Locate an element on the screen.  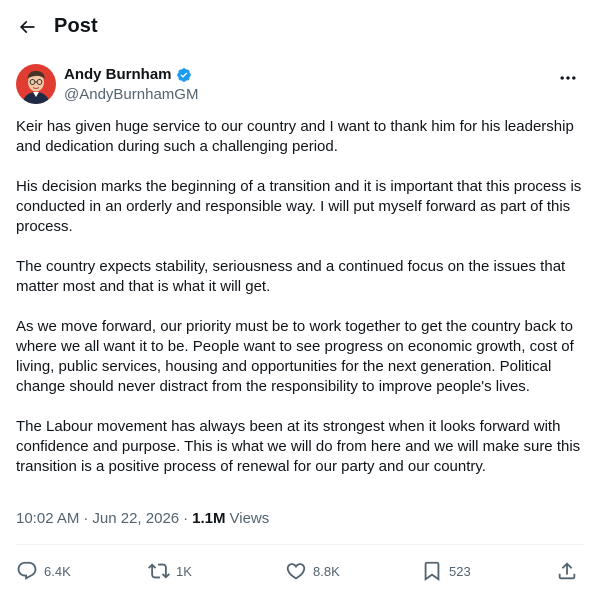
handle: @AndyBurnhamGM is located at coordinates (131, 94).